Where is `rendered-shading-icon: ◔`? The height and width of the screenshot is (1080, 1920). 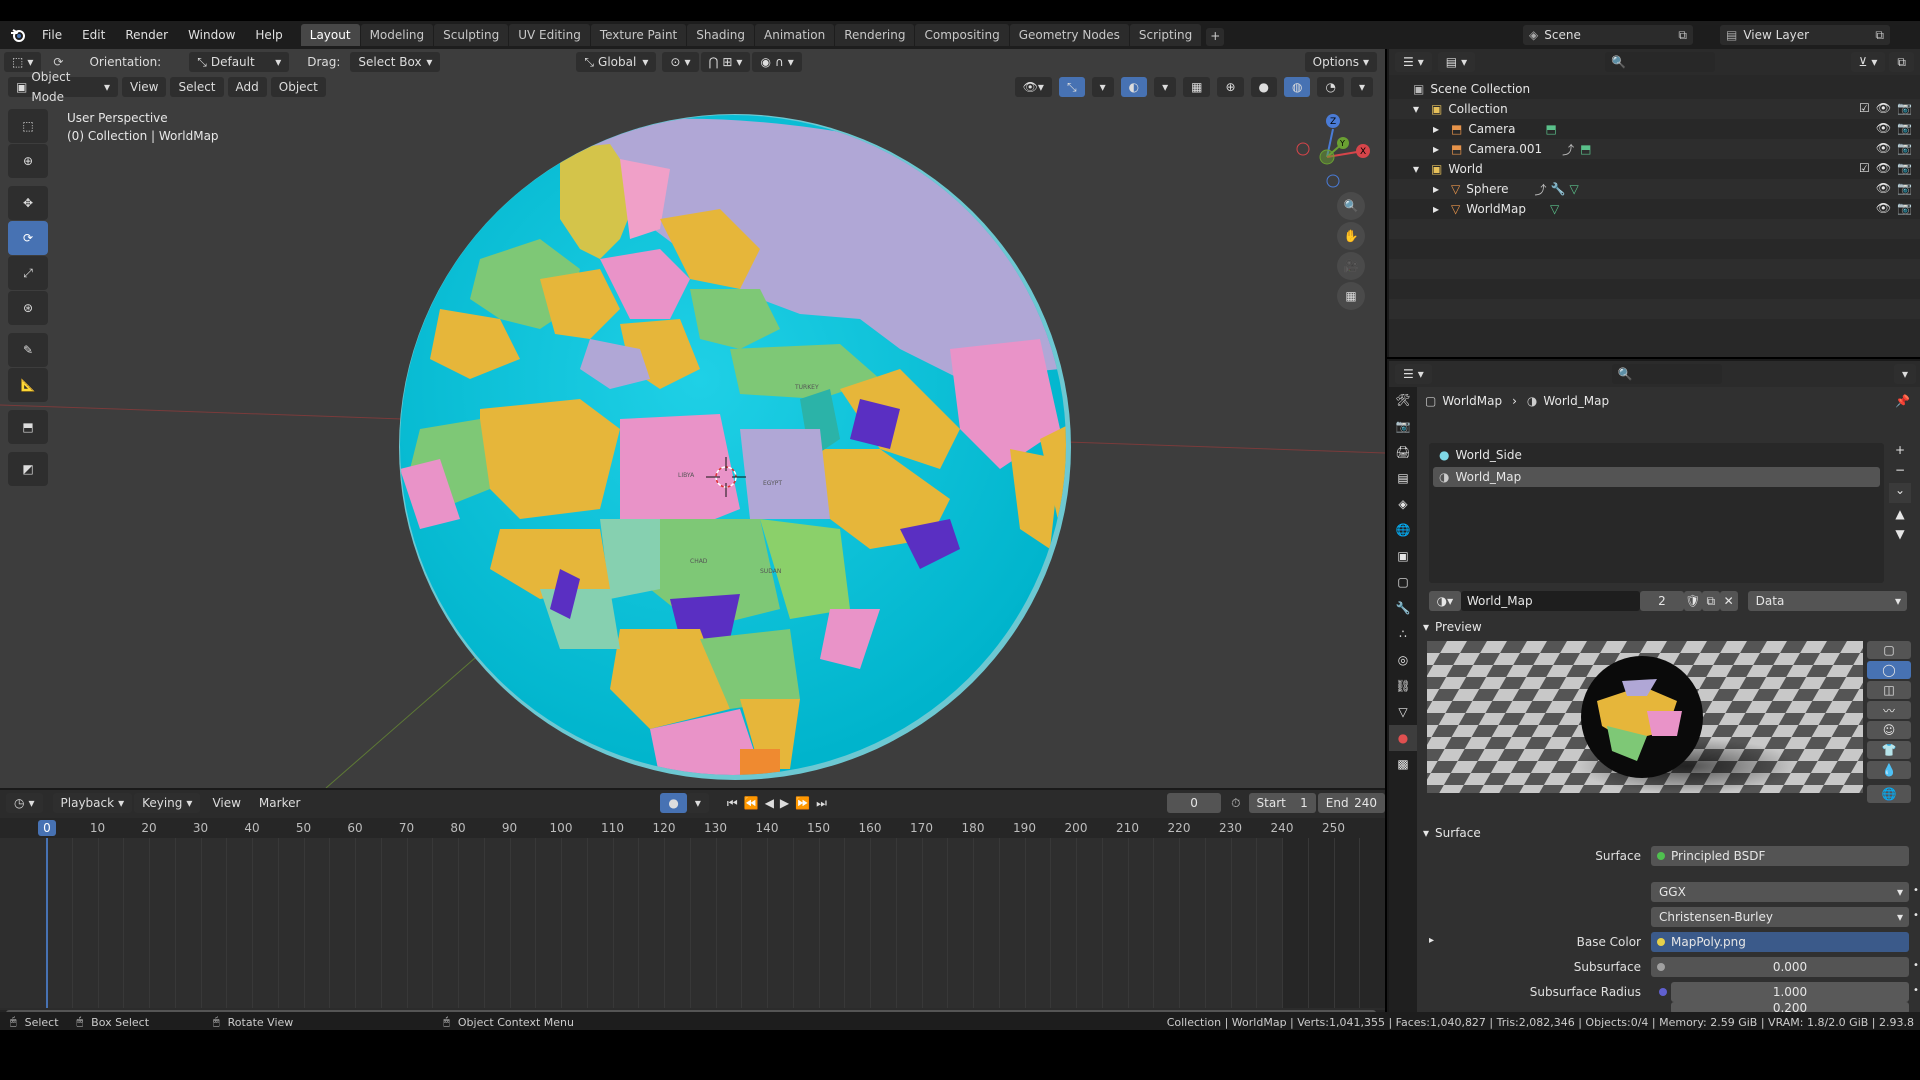
rendered-shading-icon: ◔ is located at coordinates (1330, 87).